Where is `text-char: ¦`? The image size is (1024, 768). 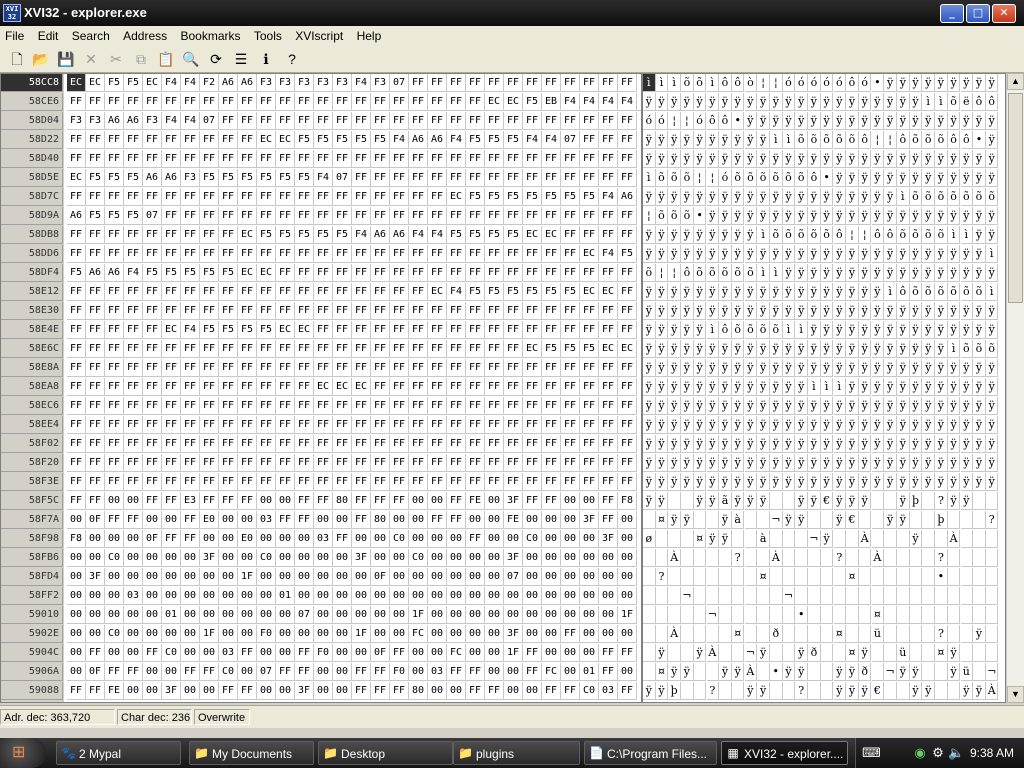 text-char: ¦ is located at coordinates (890, 140).